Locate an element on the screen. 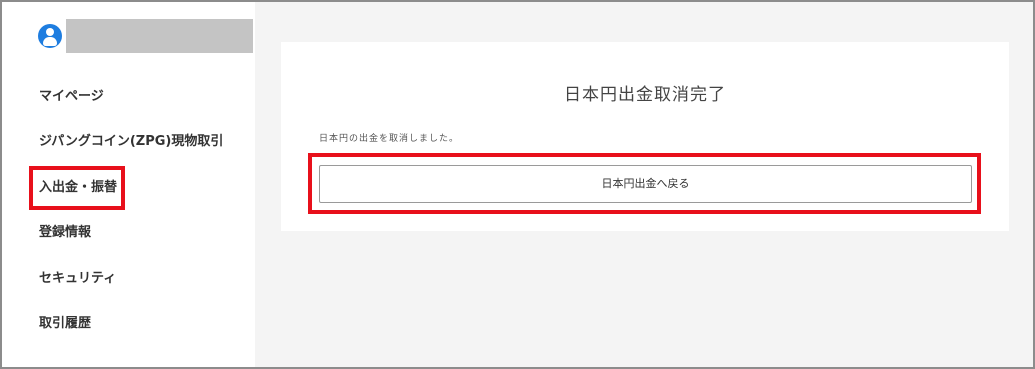 Image resolution: width=1035 pixels, height=369 pixels. page-title: 日本円出金取消完了 is located at coordinates (645, 95).